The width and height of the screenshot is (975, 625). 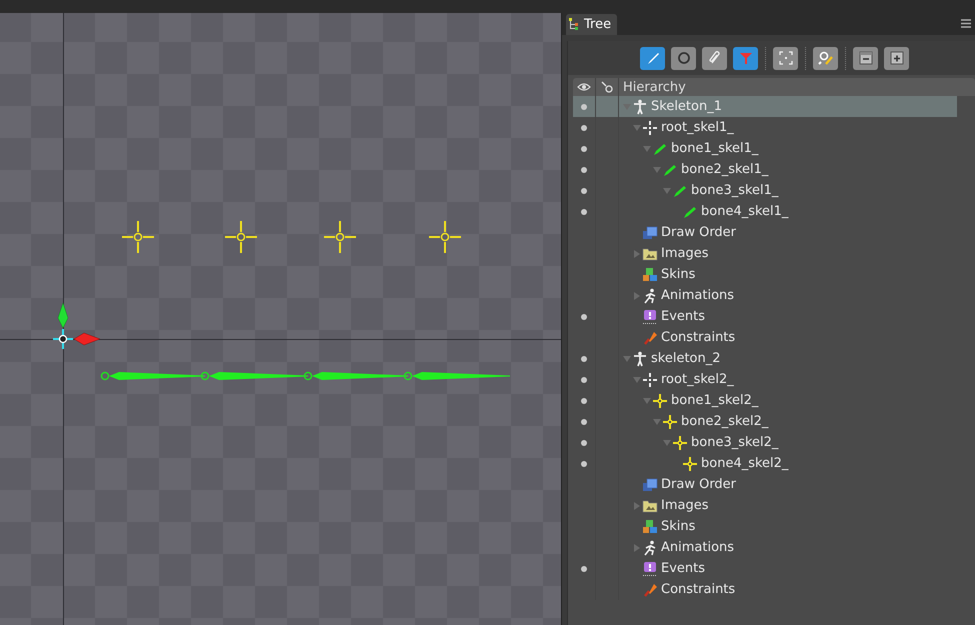 I want to click on tree-row: bone2_skel2_, so click(x=765, y=421).